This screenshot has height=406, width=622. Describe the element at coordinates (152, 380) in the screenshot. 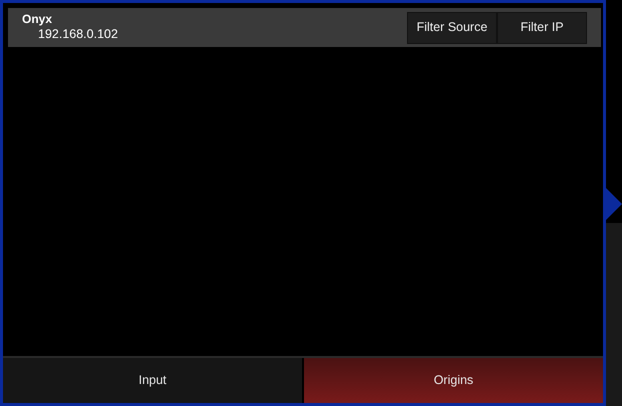

I see `tab: Input` at that location.